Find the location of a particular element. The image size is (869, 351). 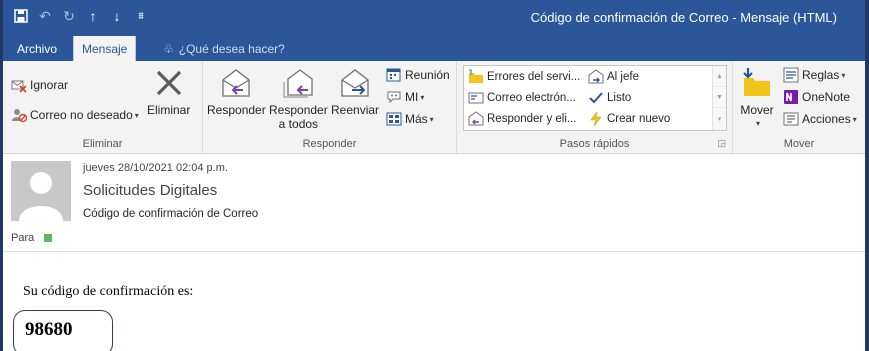

to-line: Para is located at coordinates (32, 238).